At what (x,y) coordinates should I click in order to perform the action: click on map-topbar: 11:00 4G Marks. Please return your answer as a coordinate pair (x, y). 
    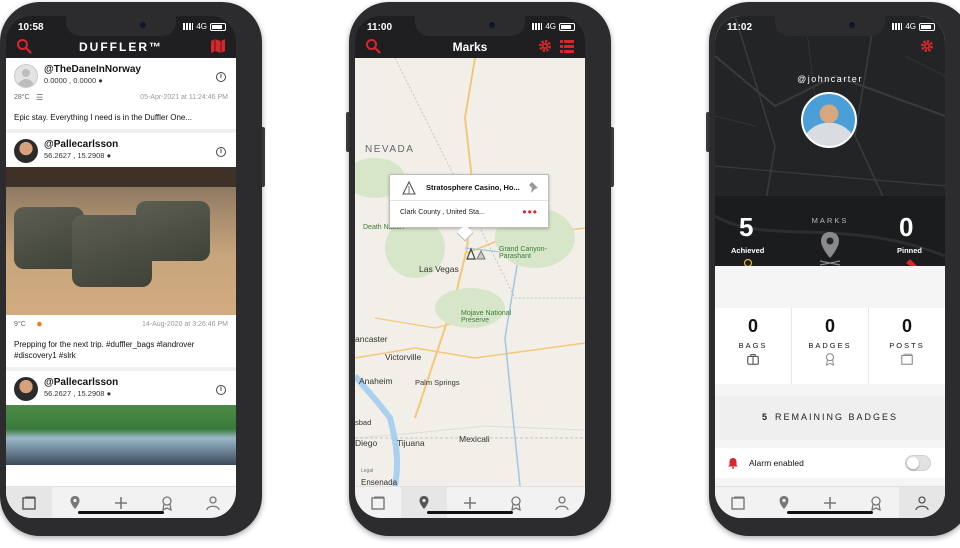
    Looking at the image, I should click on (470, 37).